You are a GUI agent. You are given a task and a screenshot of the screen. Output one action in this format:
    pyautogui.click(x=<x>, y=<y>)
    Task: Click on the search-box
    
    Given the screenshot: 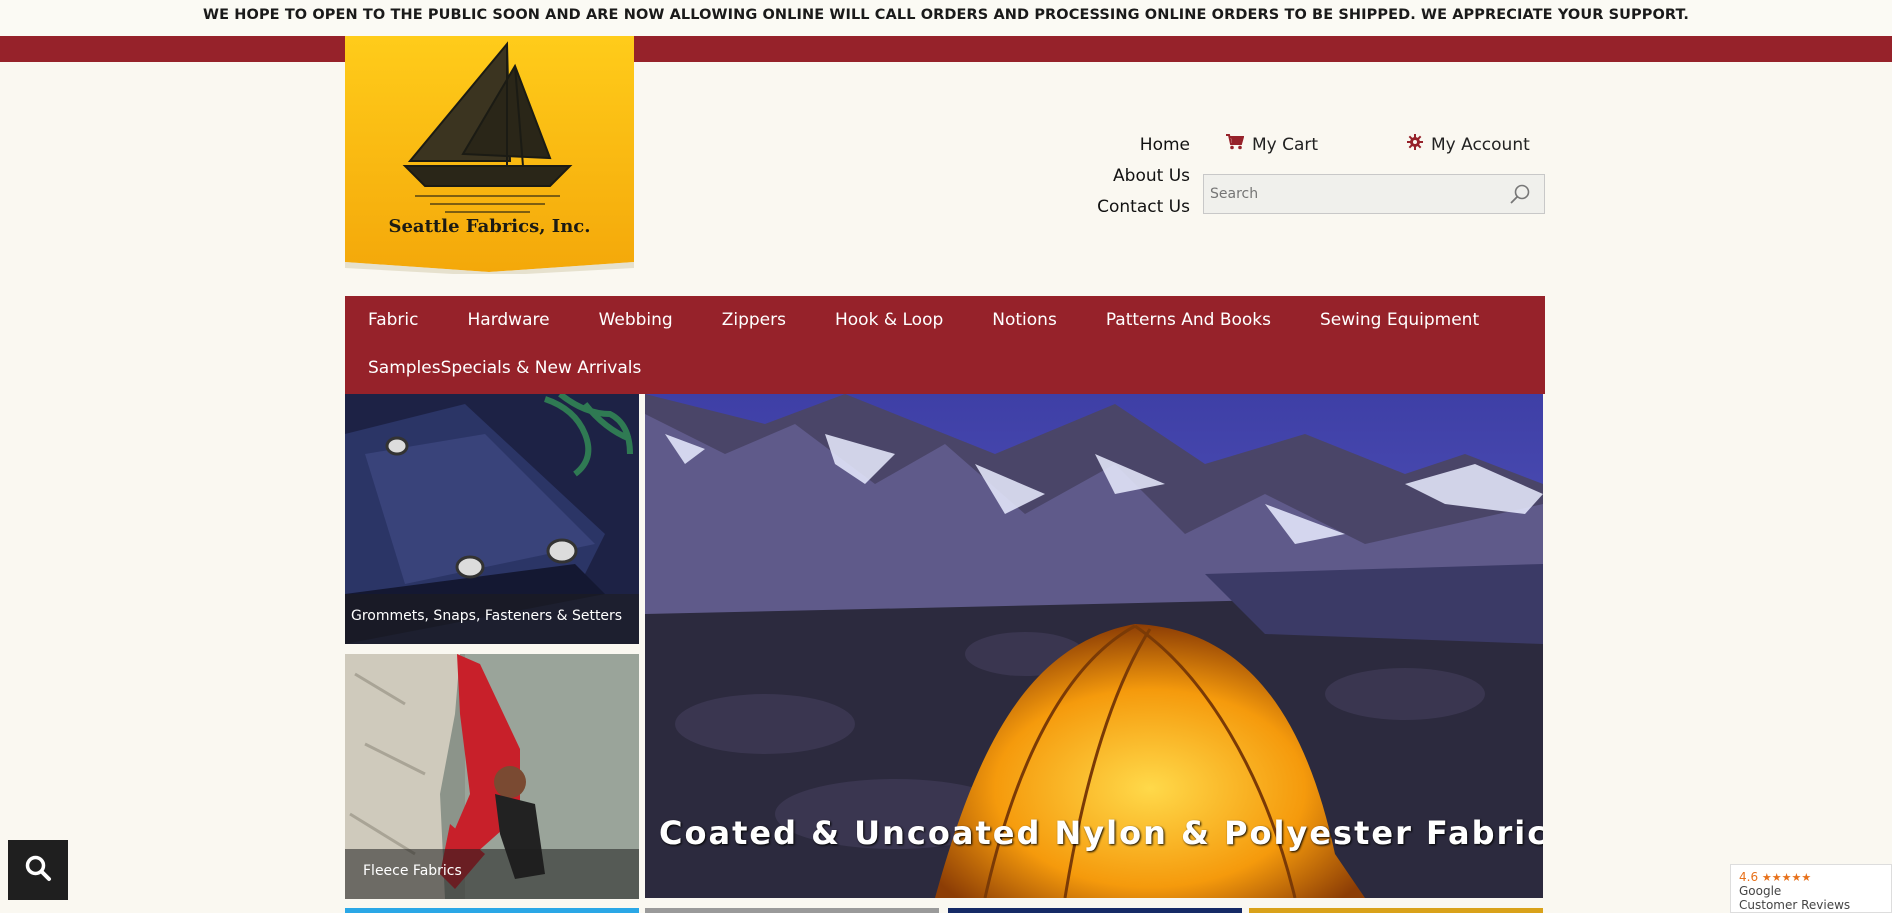 What is the action you would take?
    pyautogui.click(x=1374, y=194)
    